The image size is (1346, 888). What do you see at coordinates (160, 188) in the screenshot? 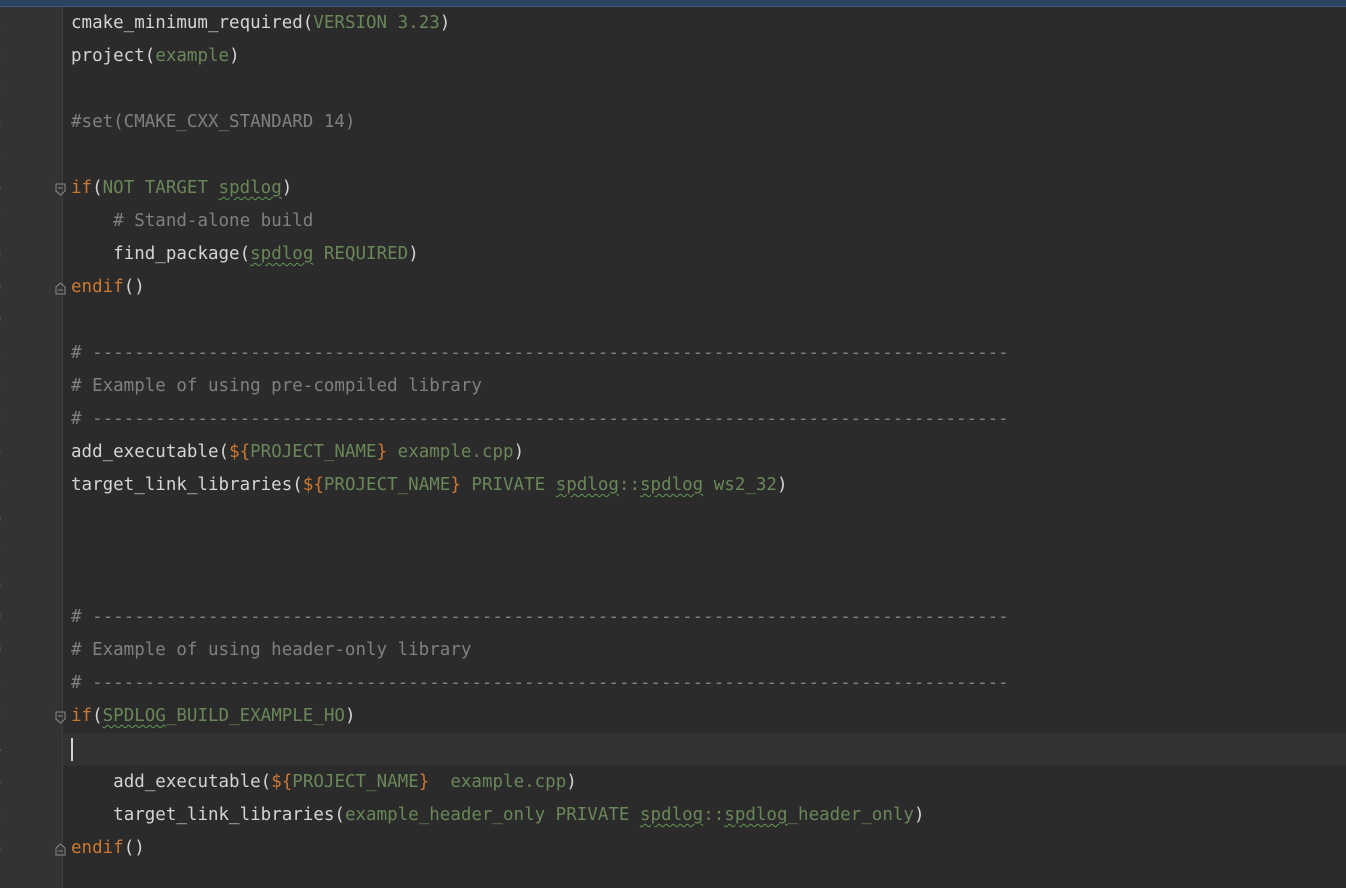
I see `command-argument: NOT TARGET` at bounding box center [160, 188].